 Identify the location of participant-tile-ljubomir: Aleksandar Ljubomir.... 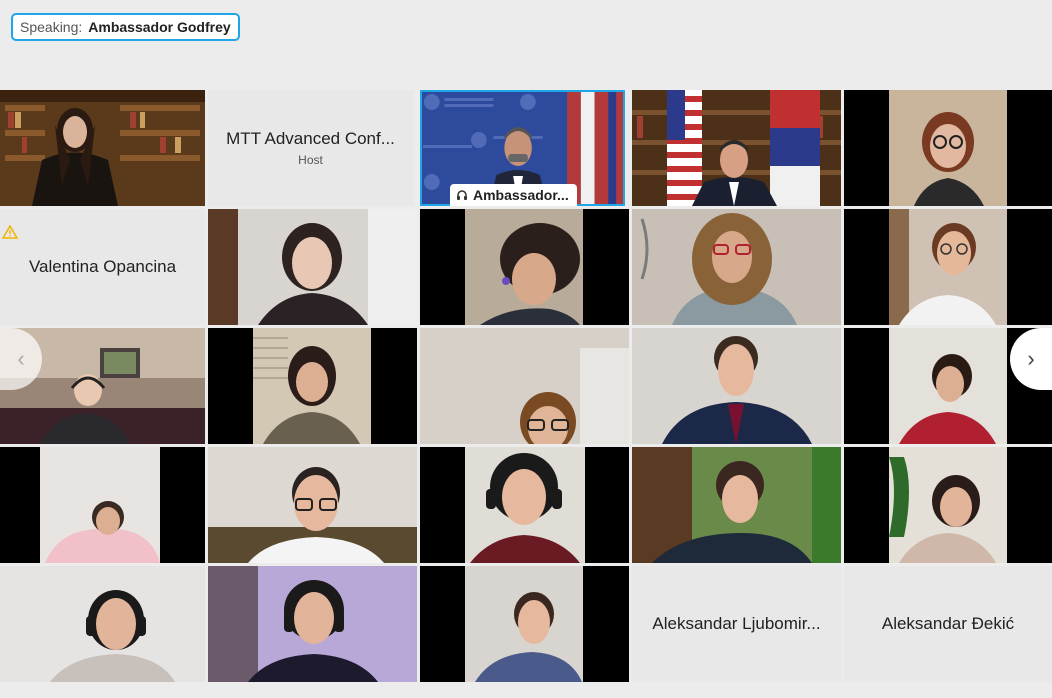
(736, 624).